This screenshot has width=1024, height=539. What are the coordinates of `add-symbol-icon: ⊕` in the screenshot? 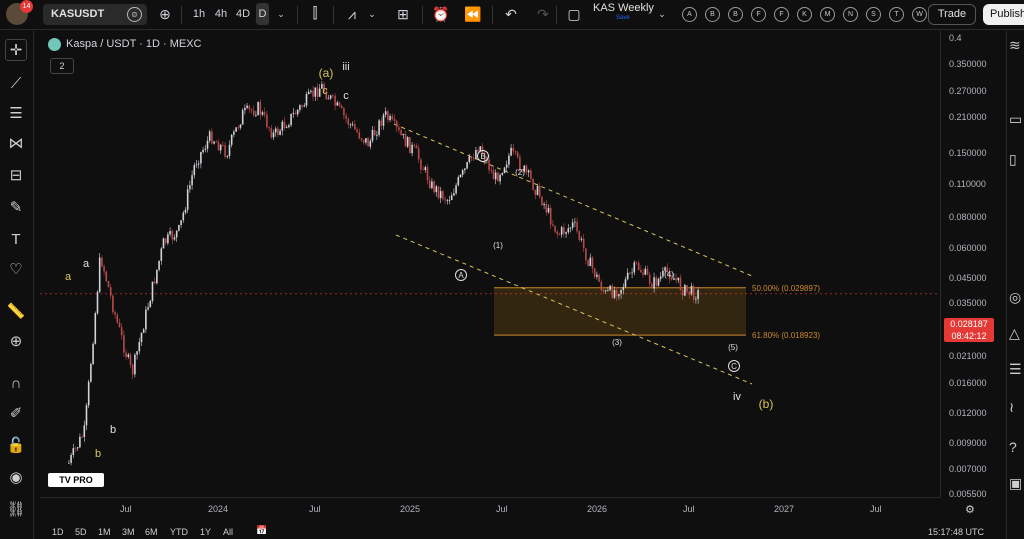 It's located at (165, 14).